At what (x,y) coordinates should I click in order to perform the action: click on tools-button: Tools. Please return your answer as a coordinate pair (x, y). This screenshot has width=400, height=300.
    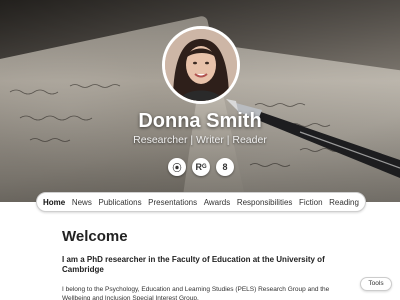
    Looking at the image, I should click on (376, 284).